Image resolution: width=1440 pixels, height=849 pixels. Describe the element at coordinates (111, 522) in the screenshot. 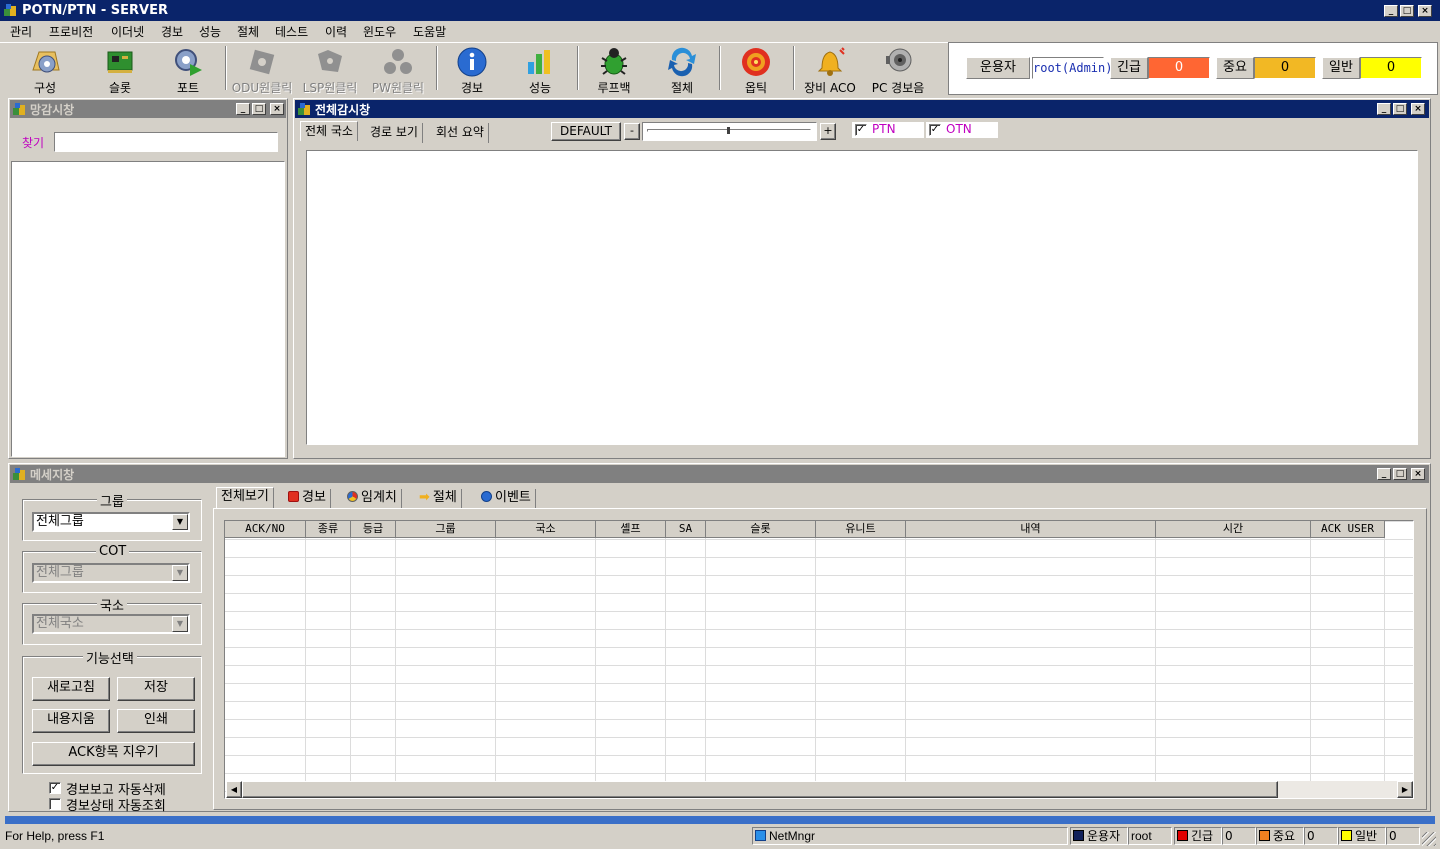

I see `group-select: 전체그룹 ▼` at that location.